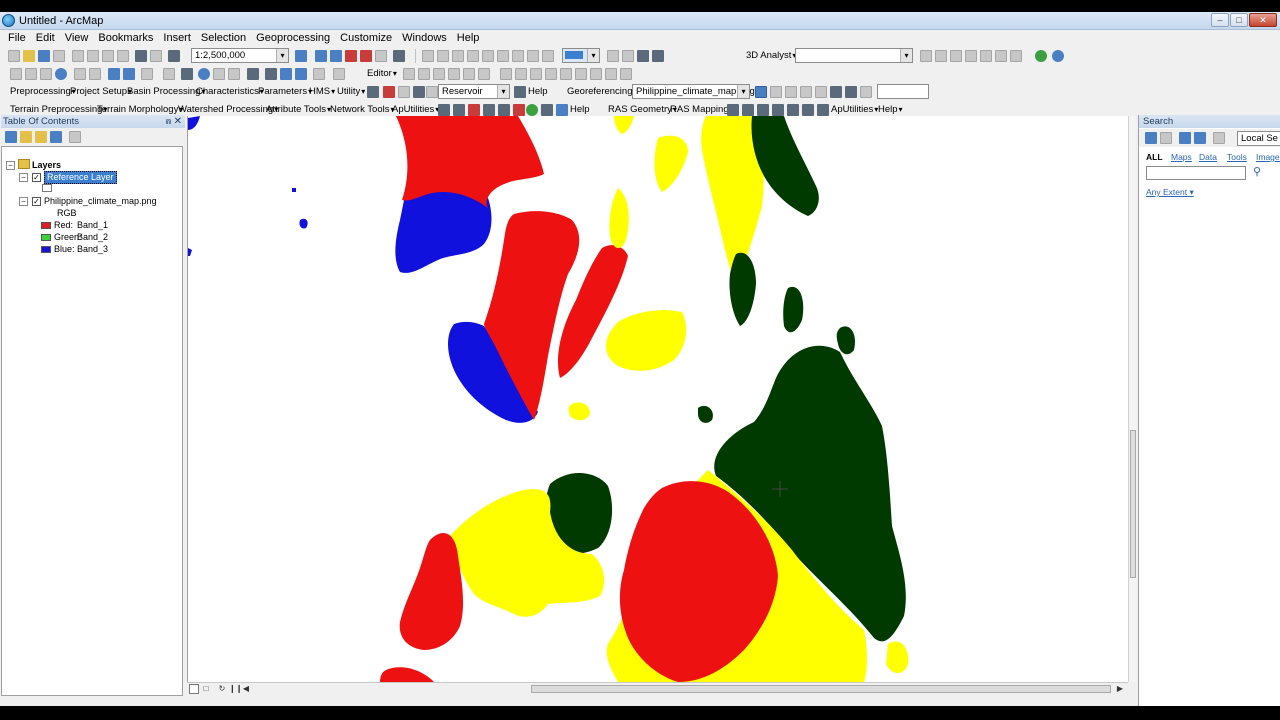 The height and width of the screenshot is (720, 1280). I want to click on editor-dropdown: Editor, so click(382, 74).